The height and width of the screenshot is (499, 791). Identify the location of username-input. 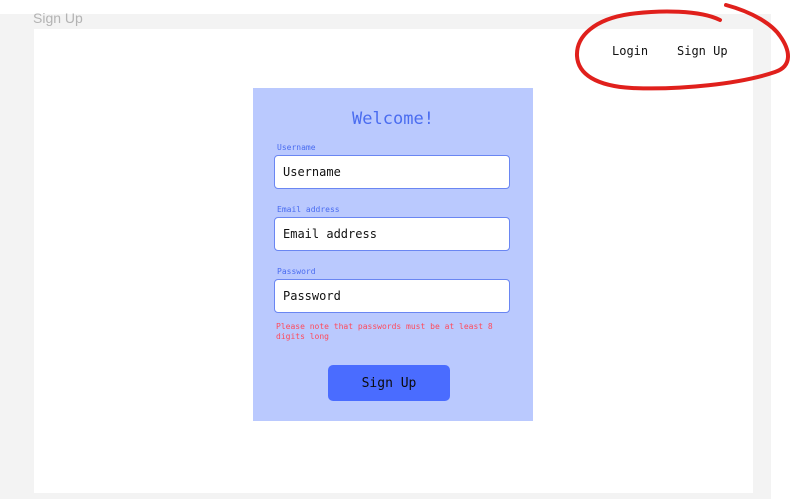
(392, 172).